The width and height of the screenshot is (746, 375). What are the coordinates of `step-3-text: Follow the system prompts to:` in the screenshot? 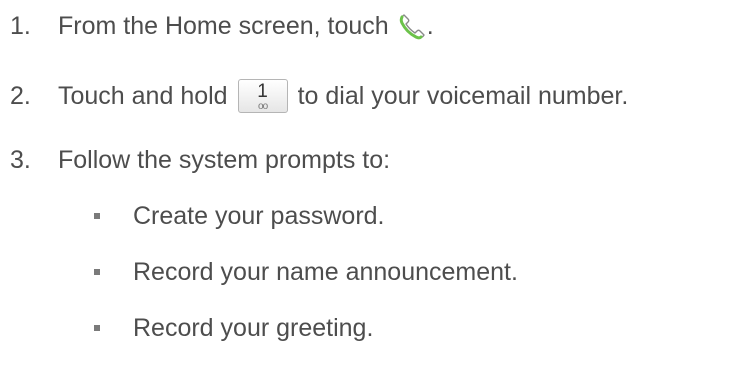 It's located at (224, 159).